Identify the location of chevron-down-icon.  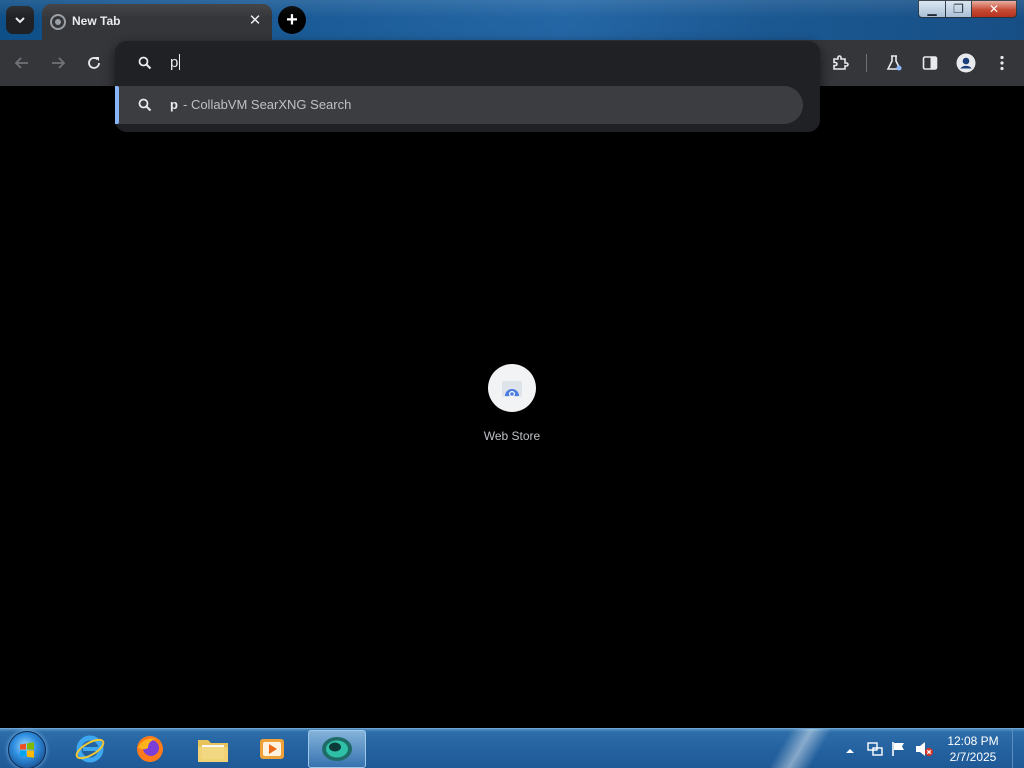
(20, 20).